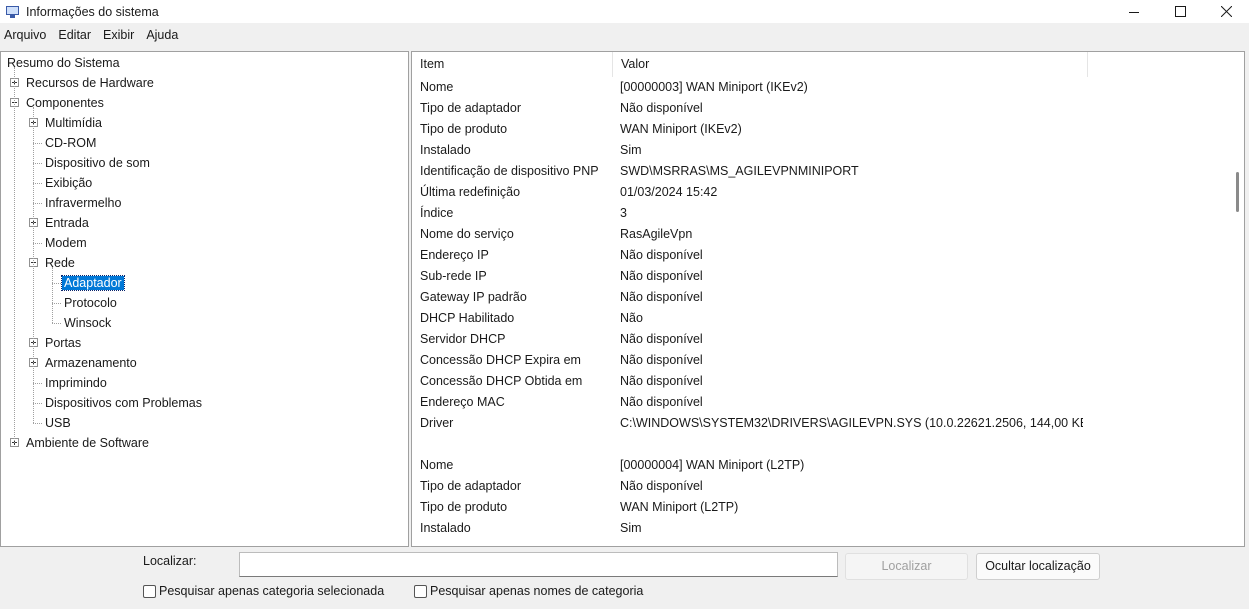 Image resolution: width=1249 pixels, height=609 pixels. I want to click on tree-item: Ambiente de Software, so click(87, 443).